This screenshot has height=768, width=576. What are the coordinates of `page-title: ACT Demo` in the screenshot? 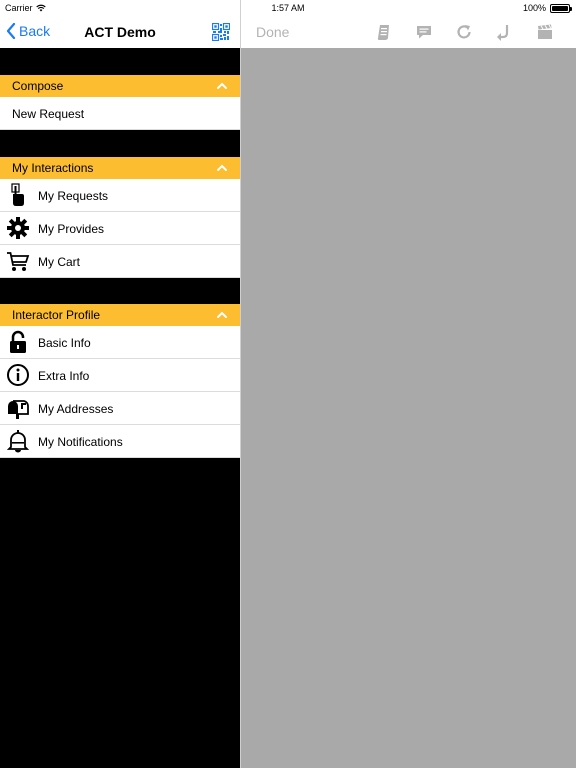 It's located at (120, 32).